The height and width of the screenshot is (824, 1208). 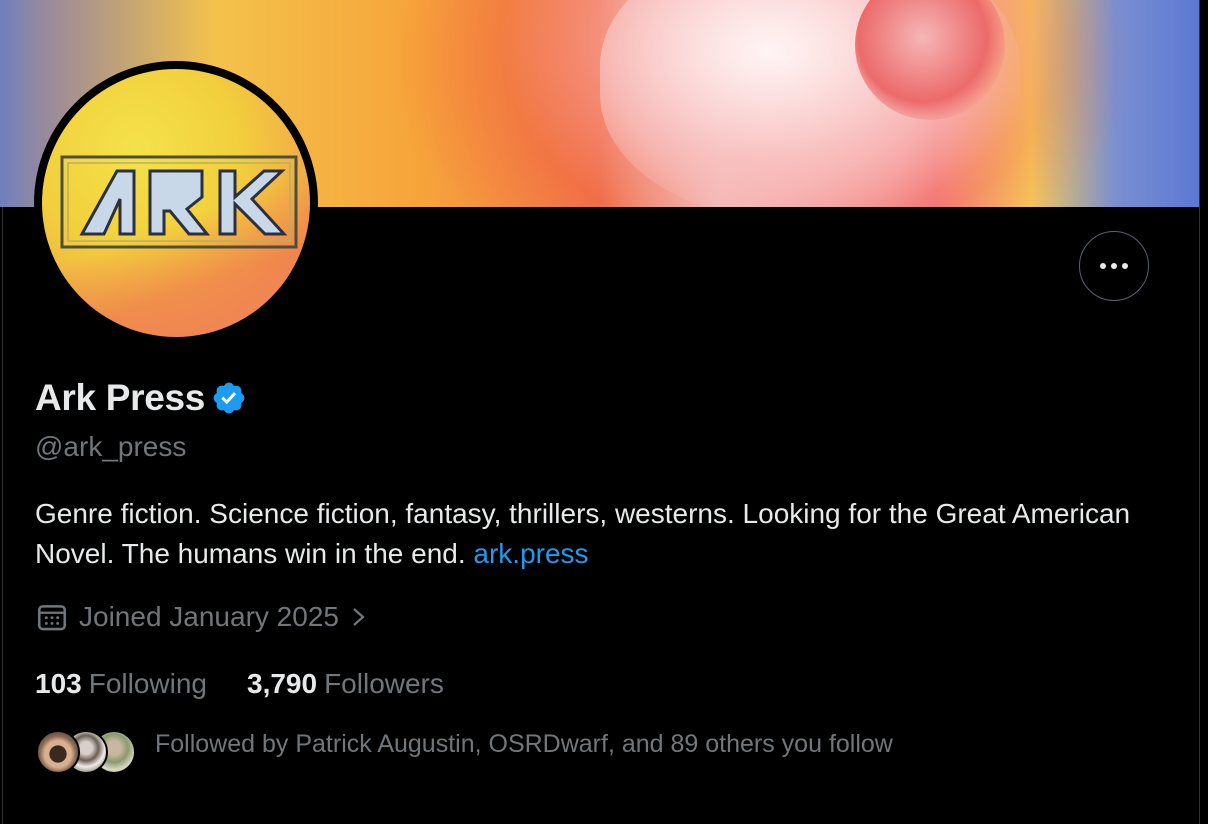 I want to click on chevron-right-icon, so click(x=359, y=617).